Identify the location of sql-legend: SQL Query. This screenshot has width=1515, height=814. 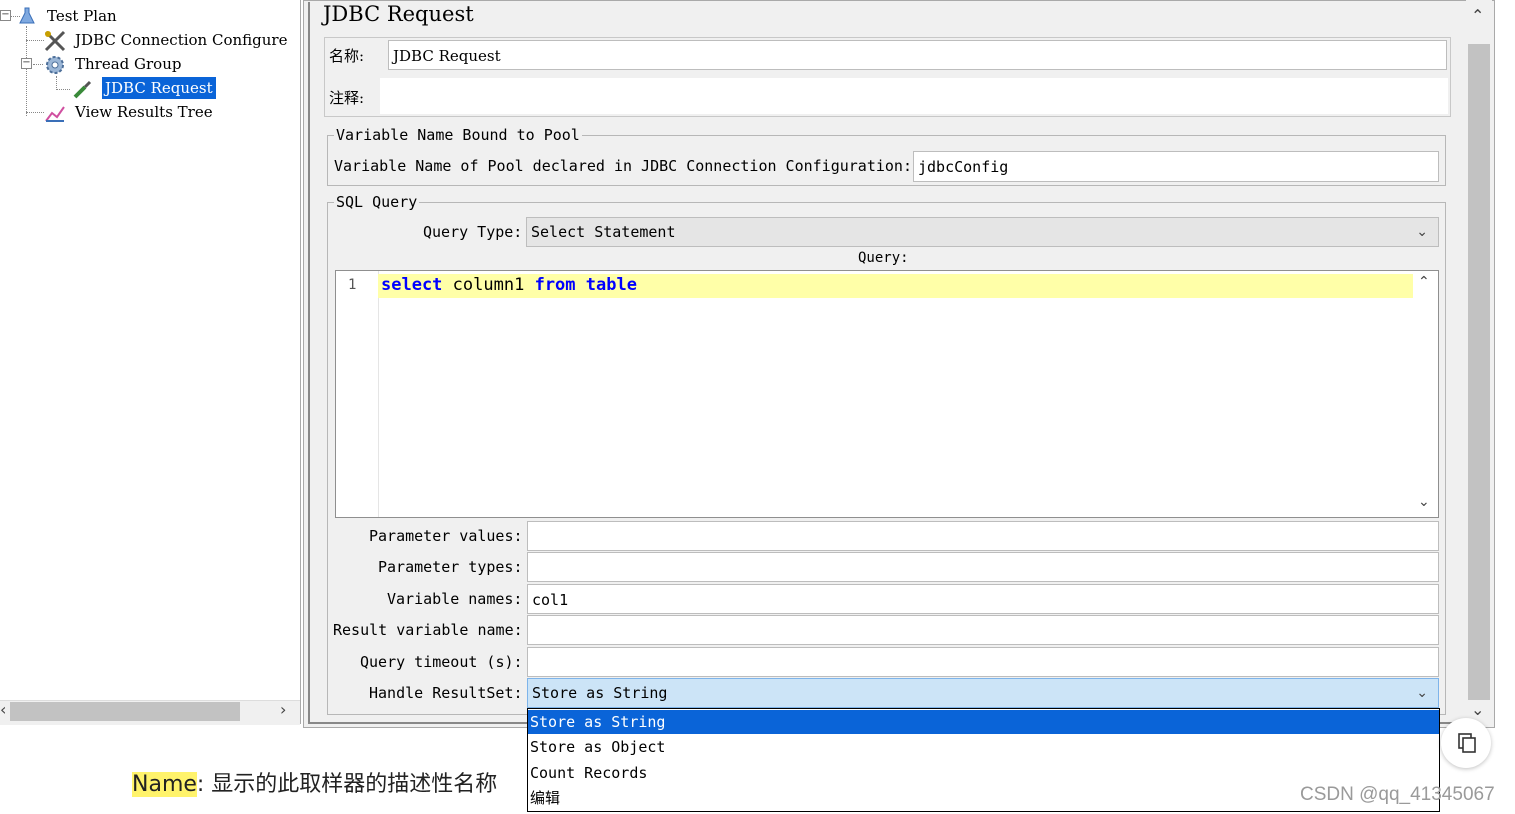
(377, 202).